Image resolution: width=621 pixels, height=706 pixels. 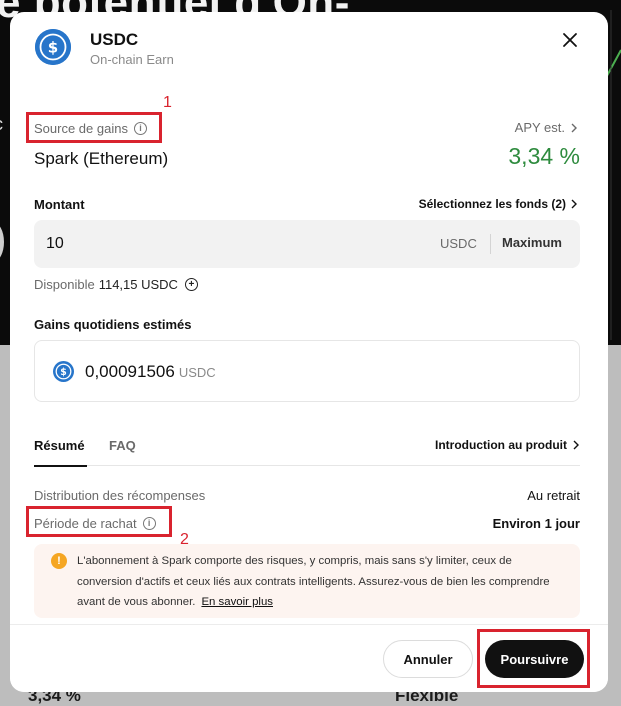 What do you see at coordinates (498, 204) in the screenshot?
I see `select-funds-link: Sélectionnez les fonds (2)` at bounding box center [498, 204].